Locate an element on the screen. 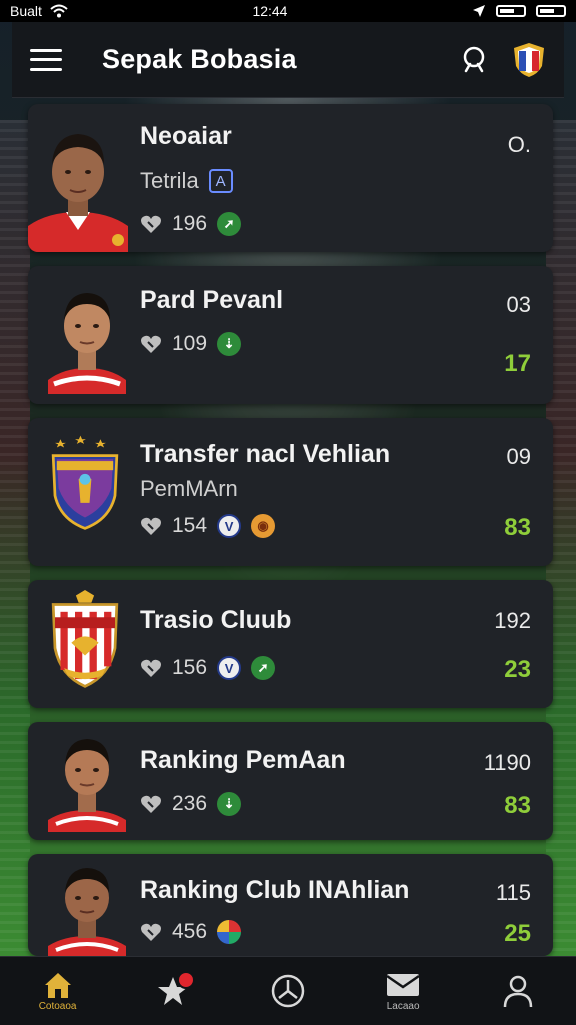 This screenshot has height=1025, width=576. card-subtitle: PemMArn is located at coordinates (189, 488).